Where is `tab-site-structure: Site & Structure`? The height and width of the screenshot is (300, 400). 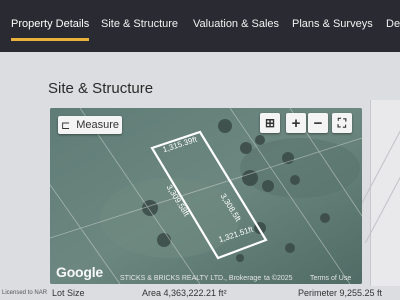
tab-site-structure: Site & Structure is located at coordinates (139, 29).